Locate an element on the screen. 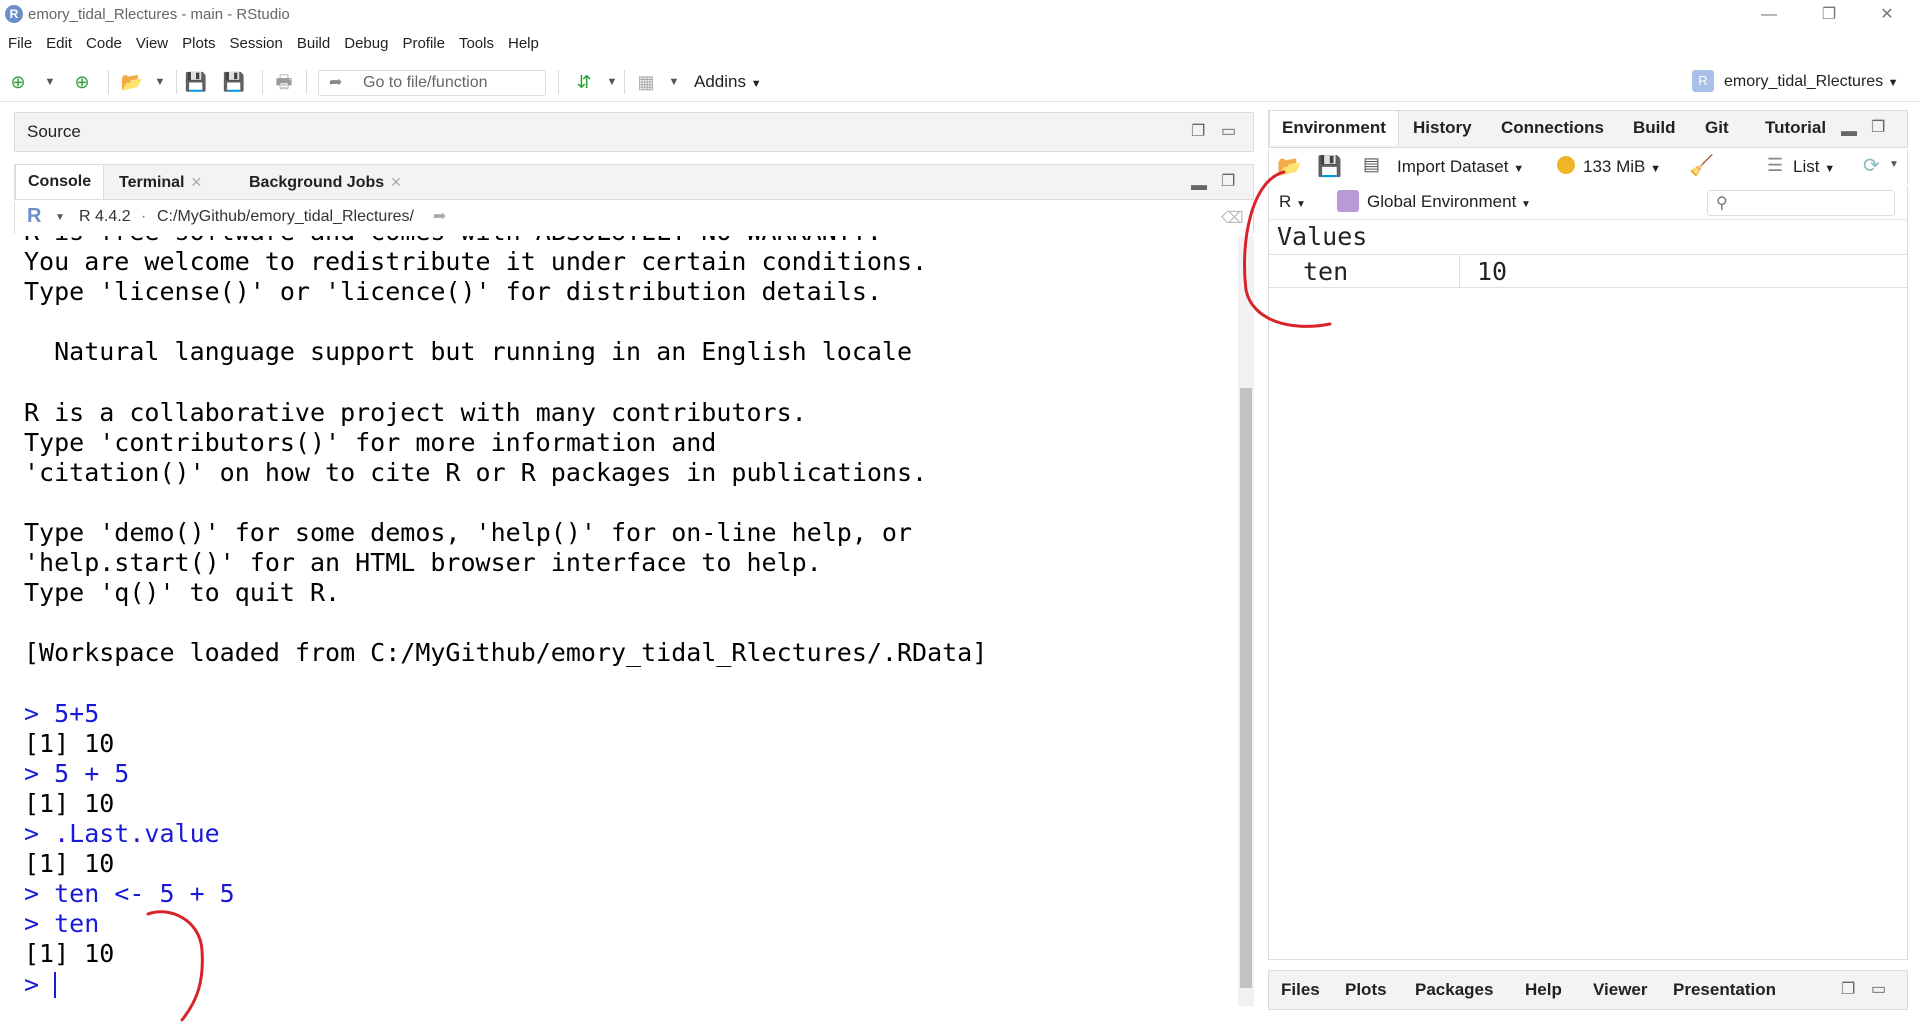 Image resolution: width=1920 pixels, height=1026 pixels. tab-connections: Connections is located at coordinates (1552, 128).